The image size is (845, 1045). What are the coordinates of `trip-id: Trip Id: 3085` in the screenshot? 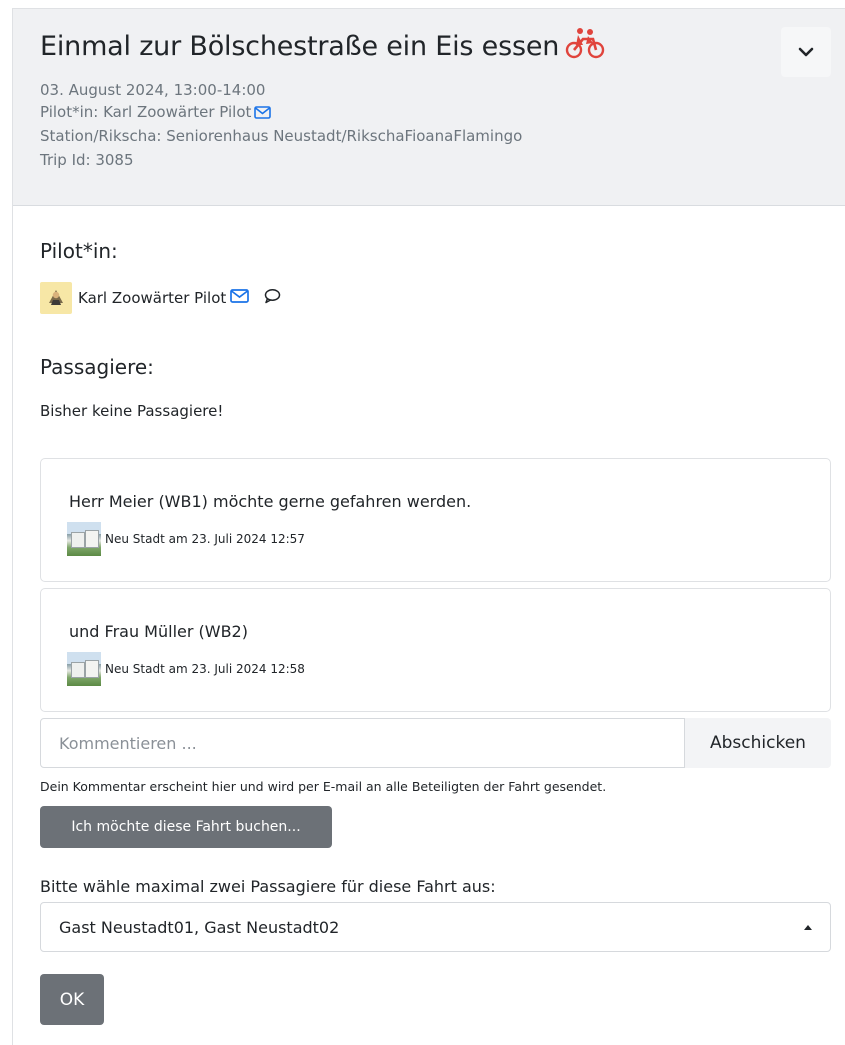 It's located at (87, 160).